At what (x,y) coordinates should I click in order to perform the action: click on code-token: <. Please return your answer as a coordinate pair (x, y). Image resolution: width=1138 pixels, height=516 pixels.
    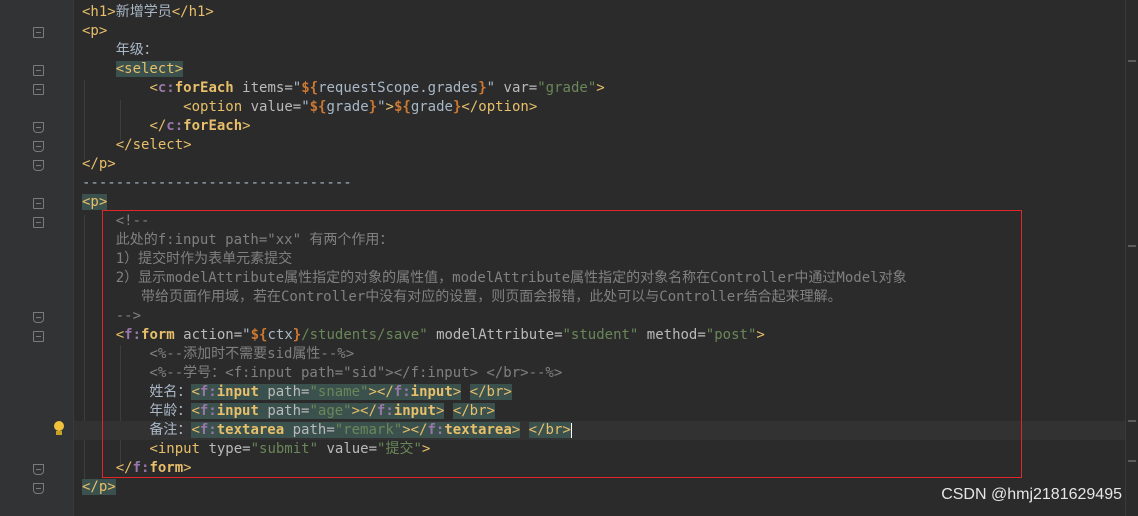
    Looking at the image, I should click on (153, 88).